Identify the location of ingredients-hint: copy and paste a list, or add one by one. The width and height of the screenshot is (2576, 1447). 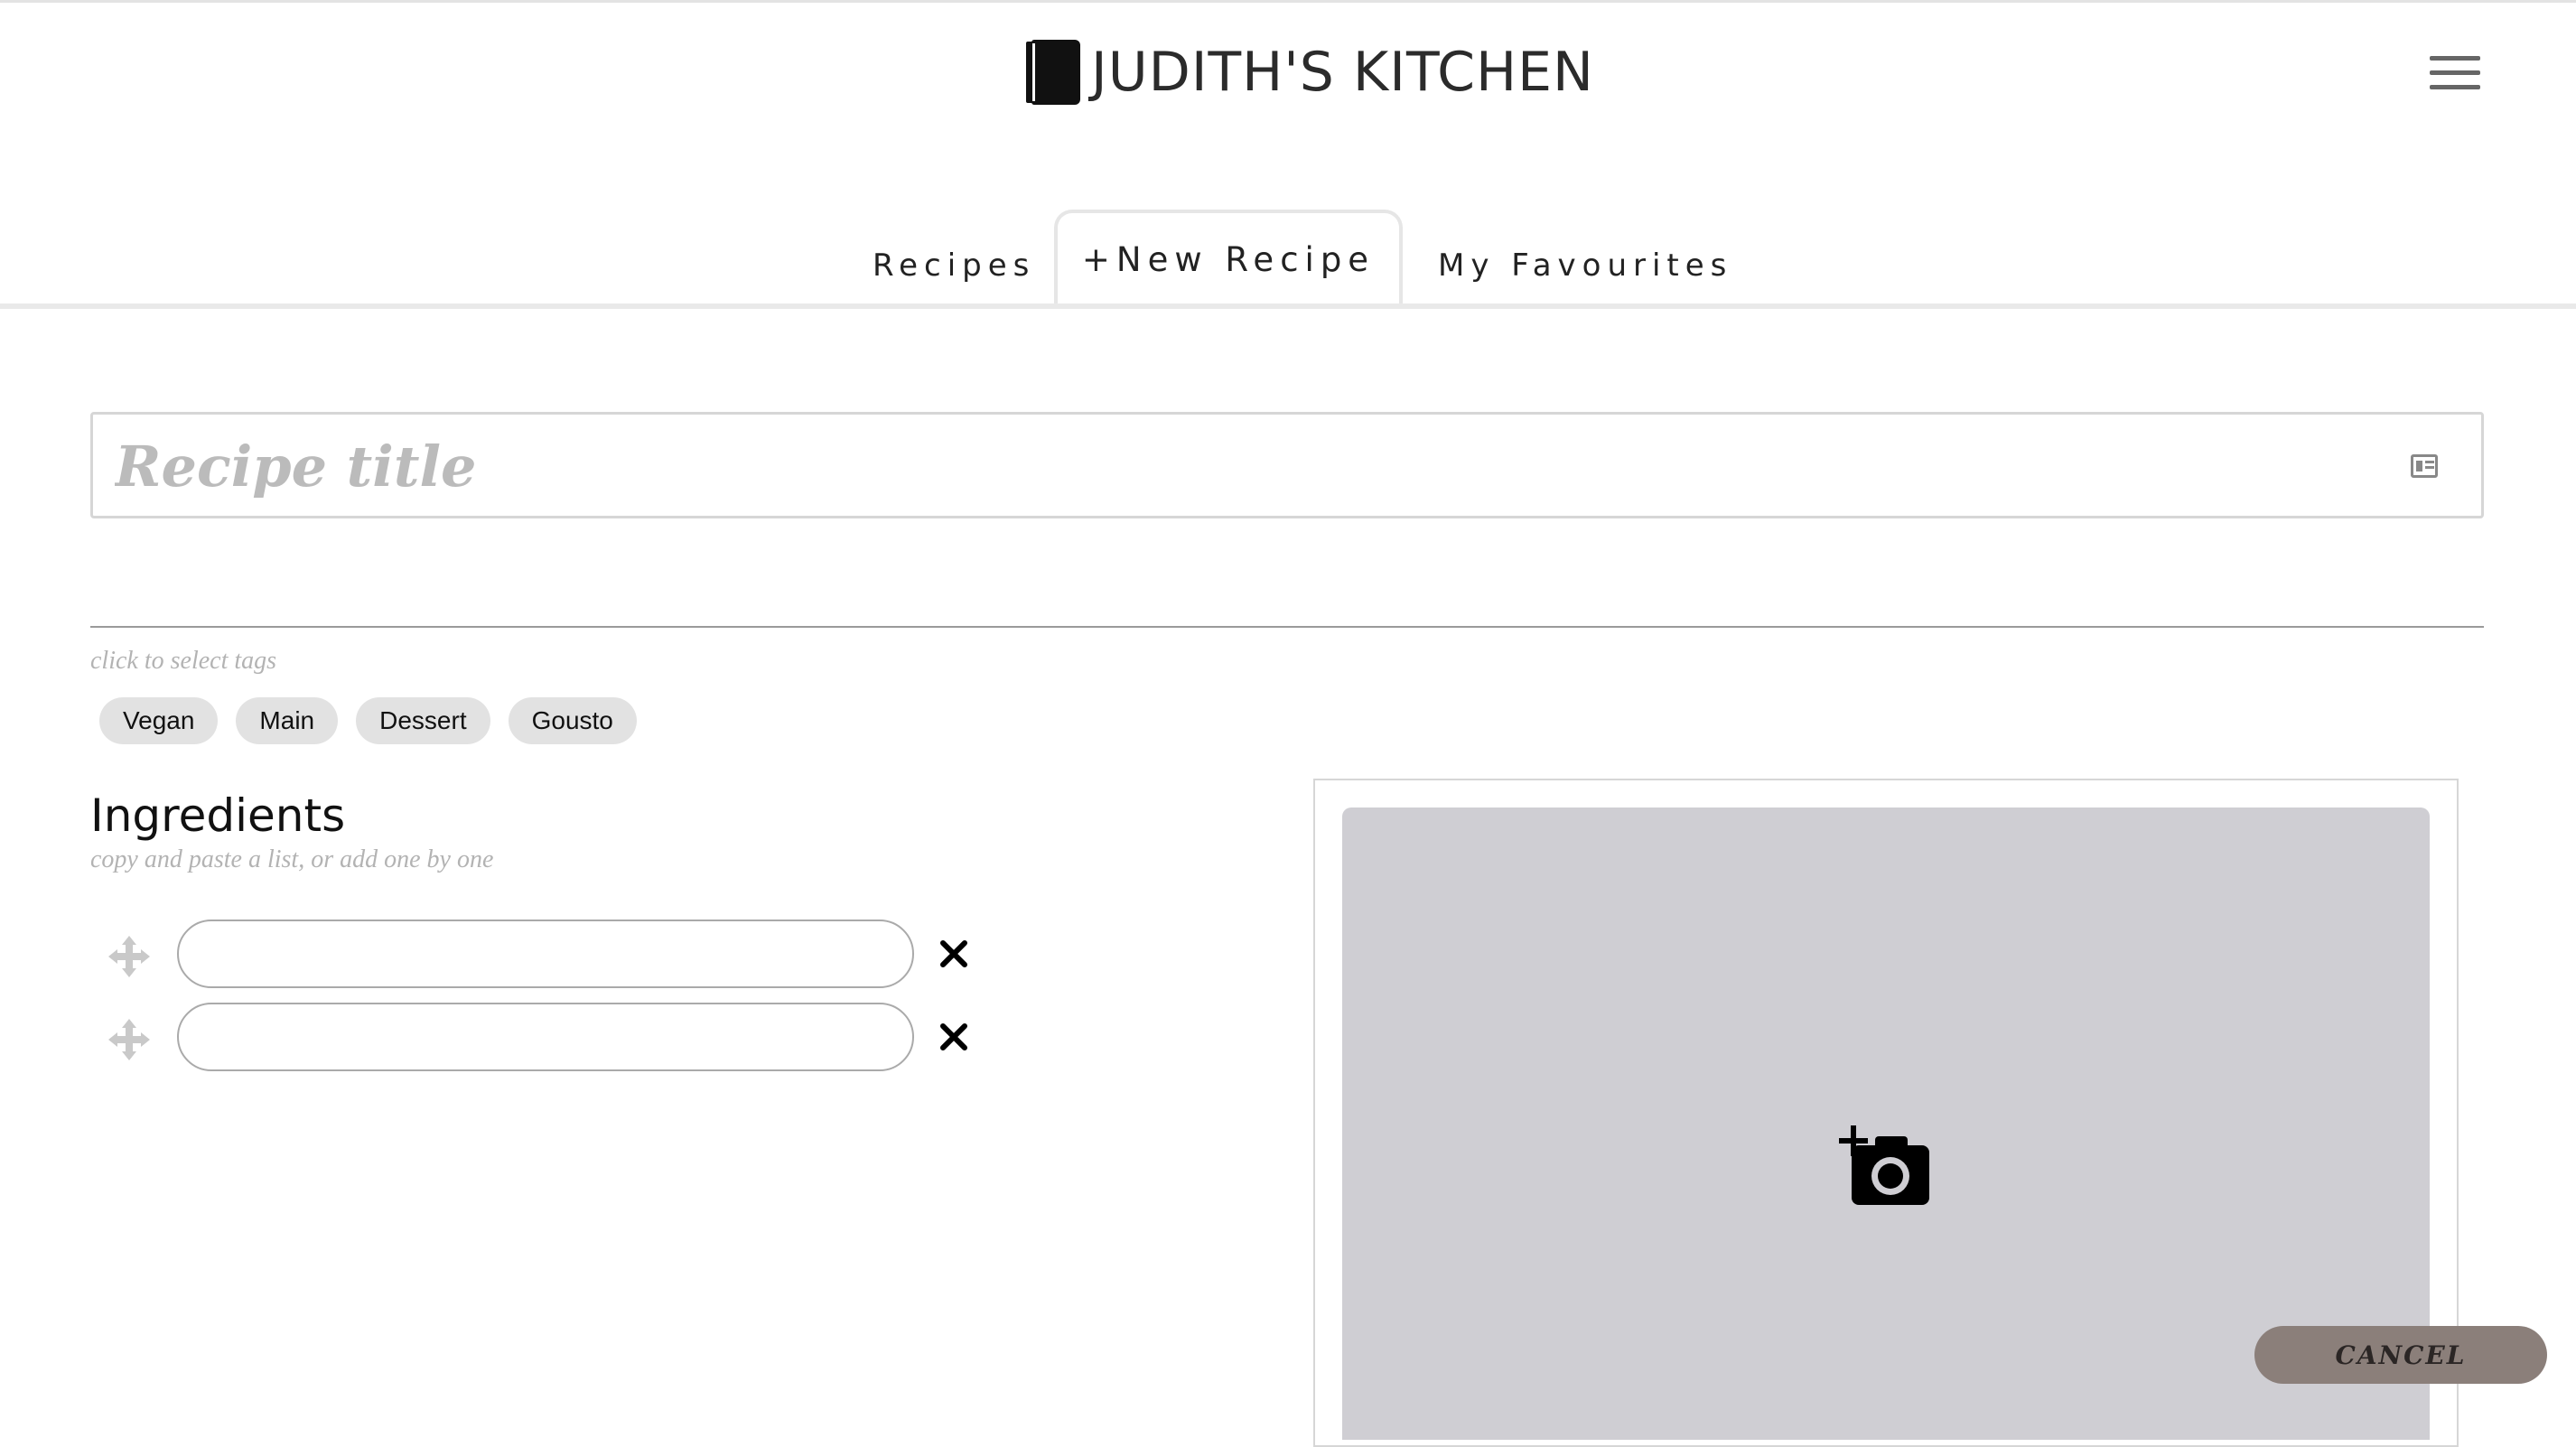
(292, 859).